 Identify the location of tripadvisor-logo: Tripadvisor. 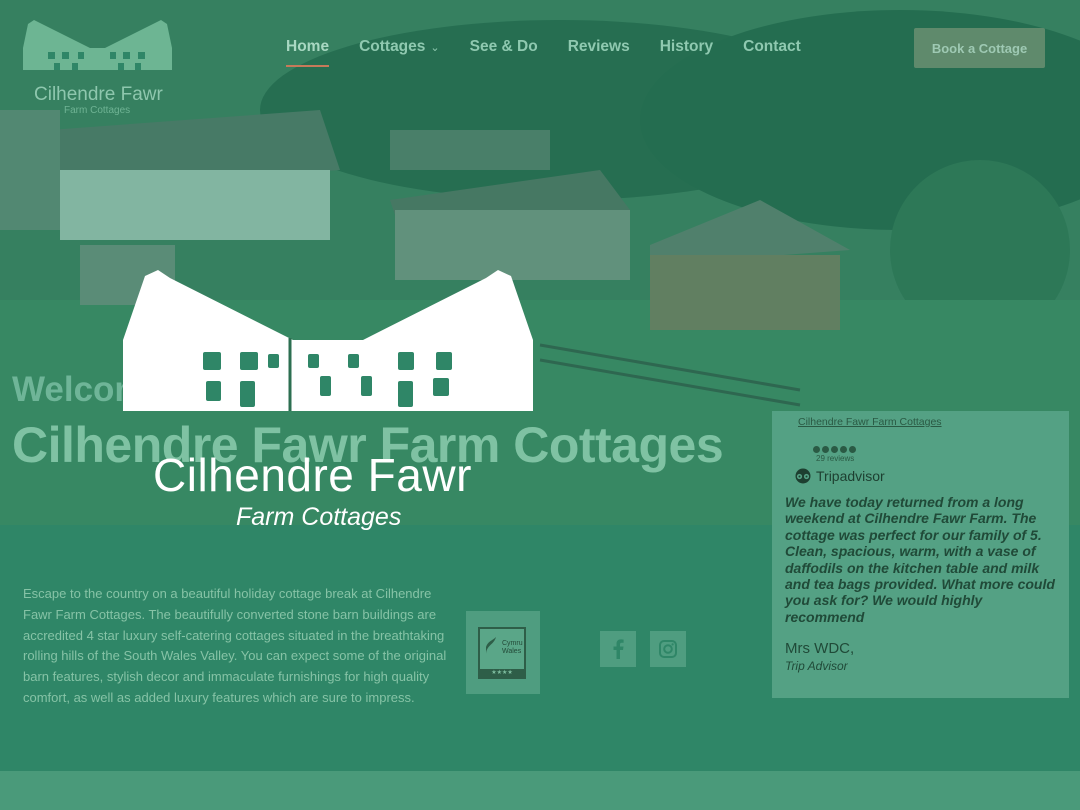
(839, 476).